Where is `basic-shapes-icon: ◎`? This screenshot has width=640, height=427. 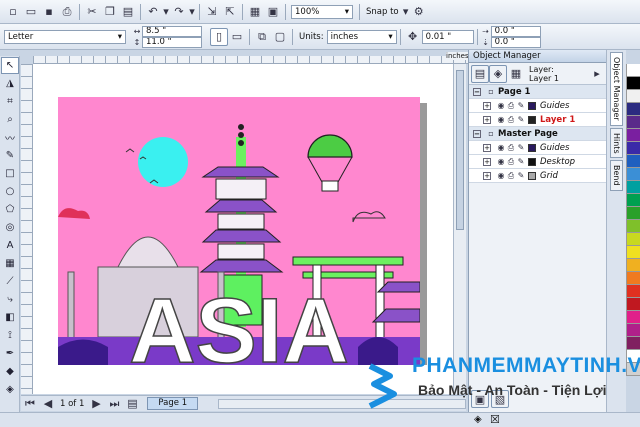
basic-shapes-icon: ◎ is located at coordinates (10, 227).